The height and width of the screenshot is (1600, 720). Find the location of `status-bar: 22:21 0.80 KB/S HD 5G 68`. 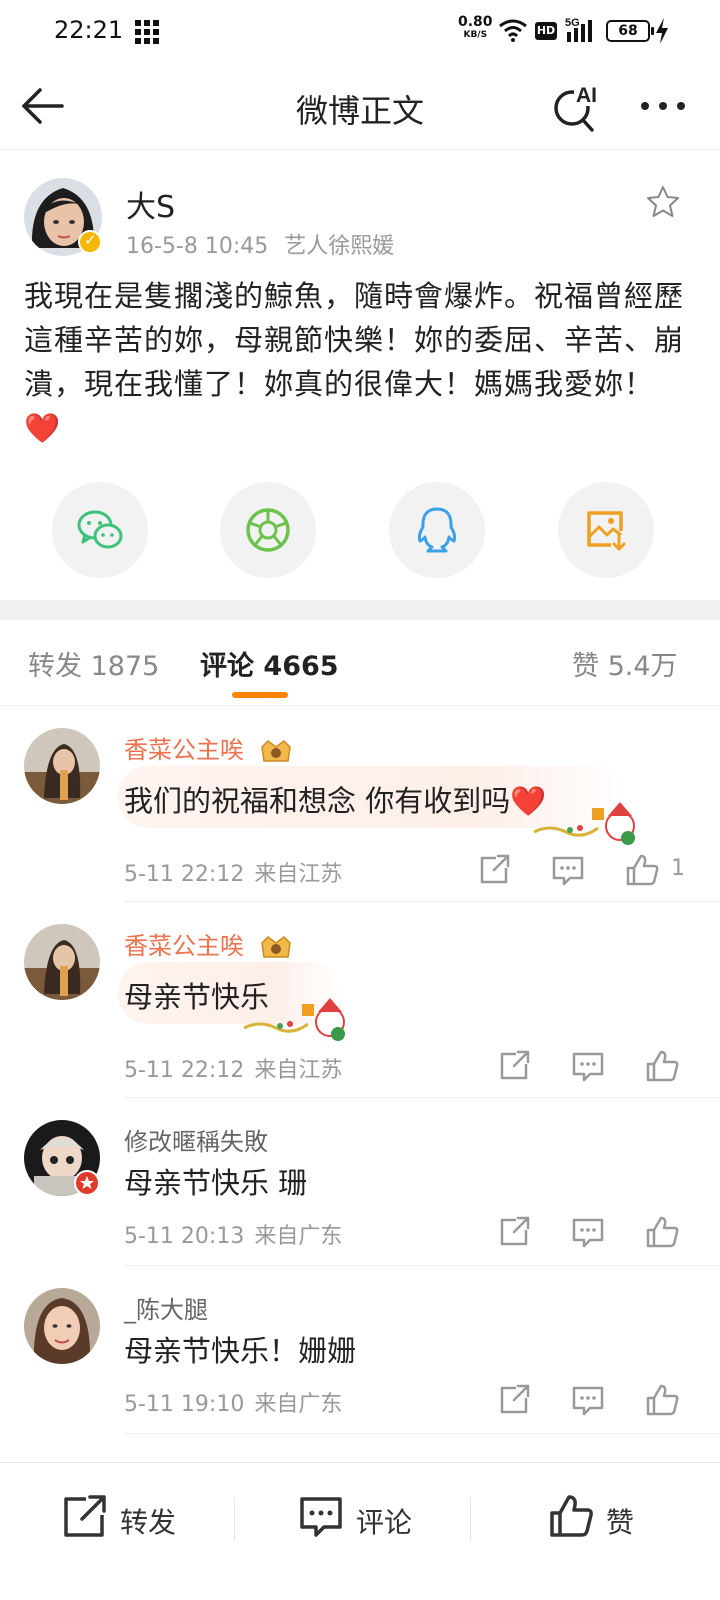

status-bar: 22:21 0.80 KB/S HD 5G 68 is located at coordinates (360, 32).